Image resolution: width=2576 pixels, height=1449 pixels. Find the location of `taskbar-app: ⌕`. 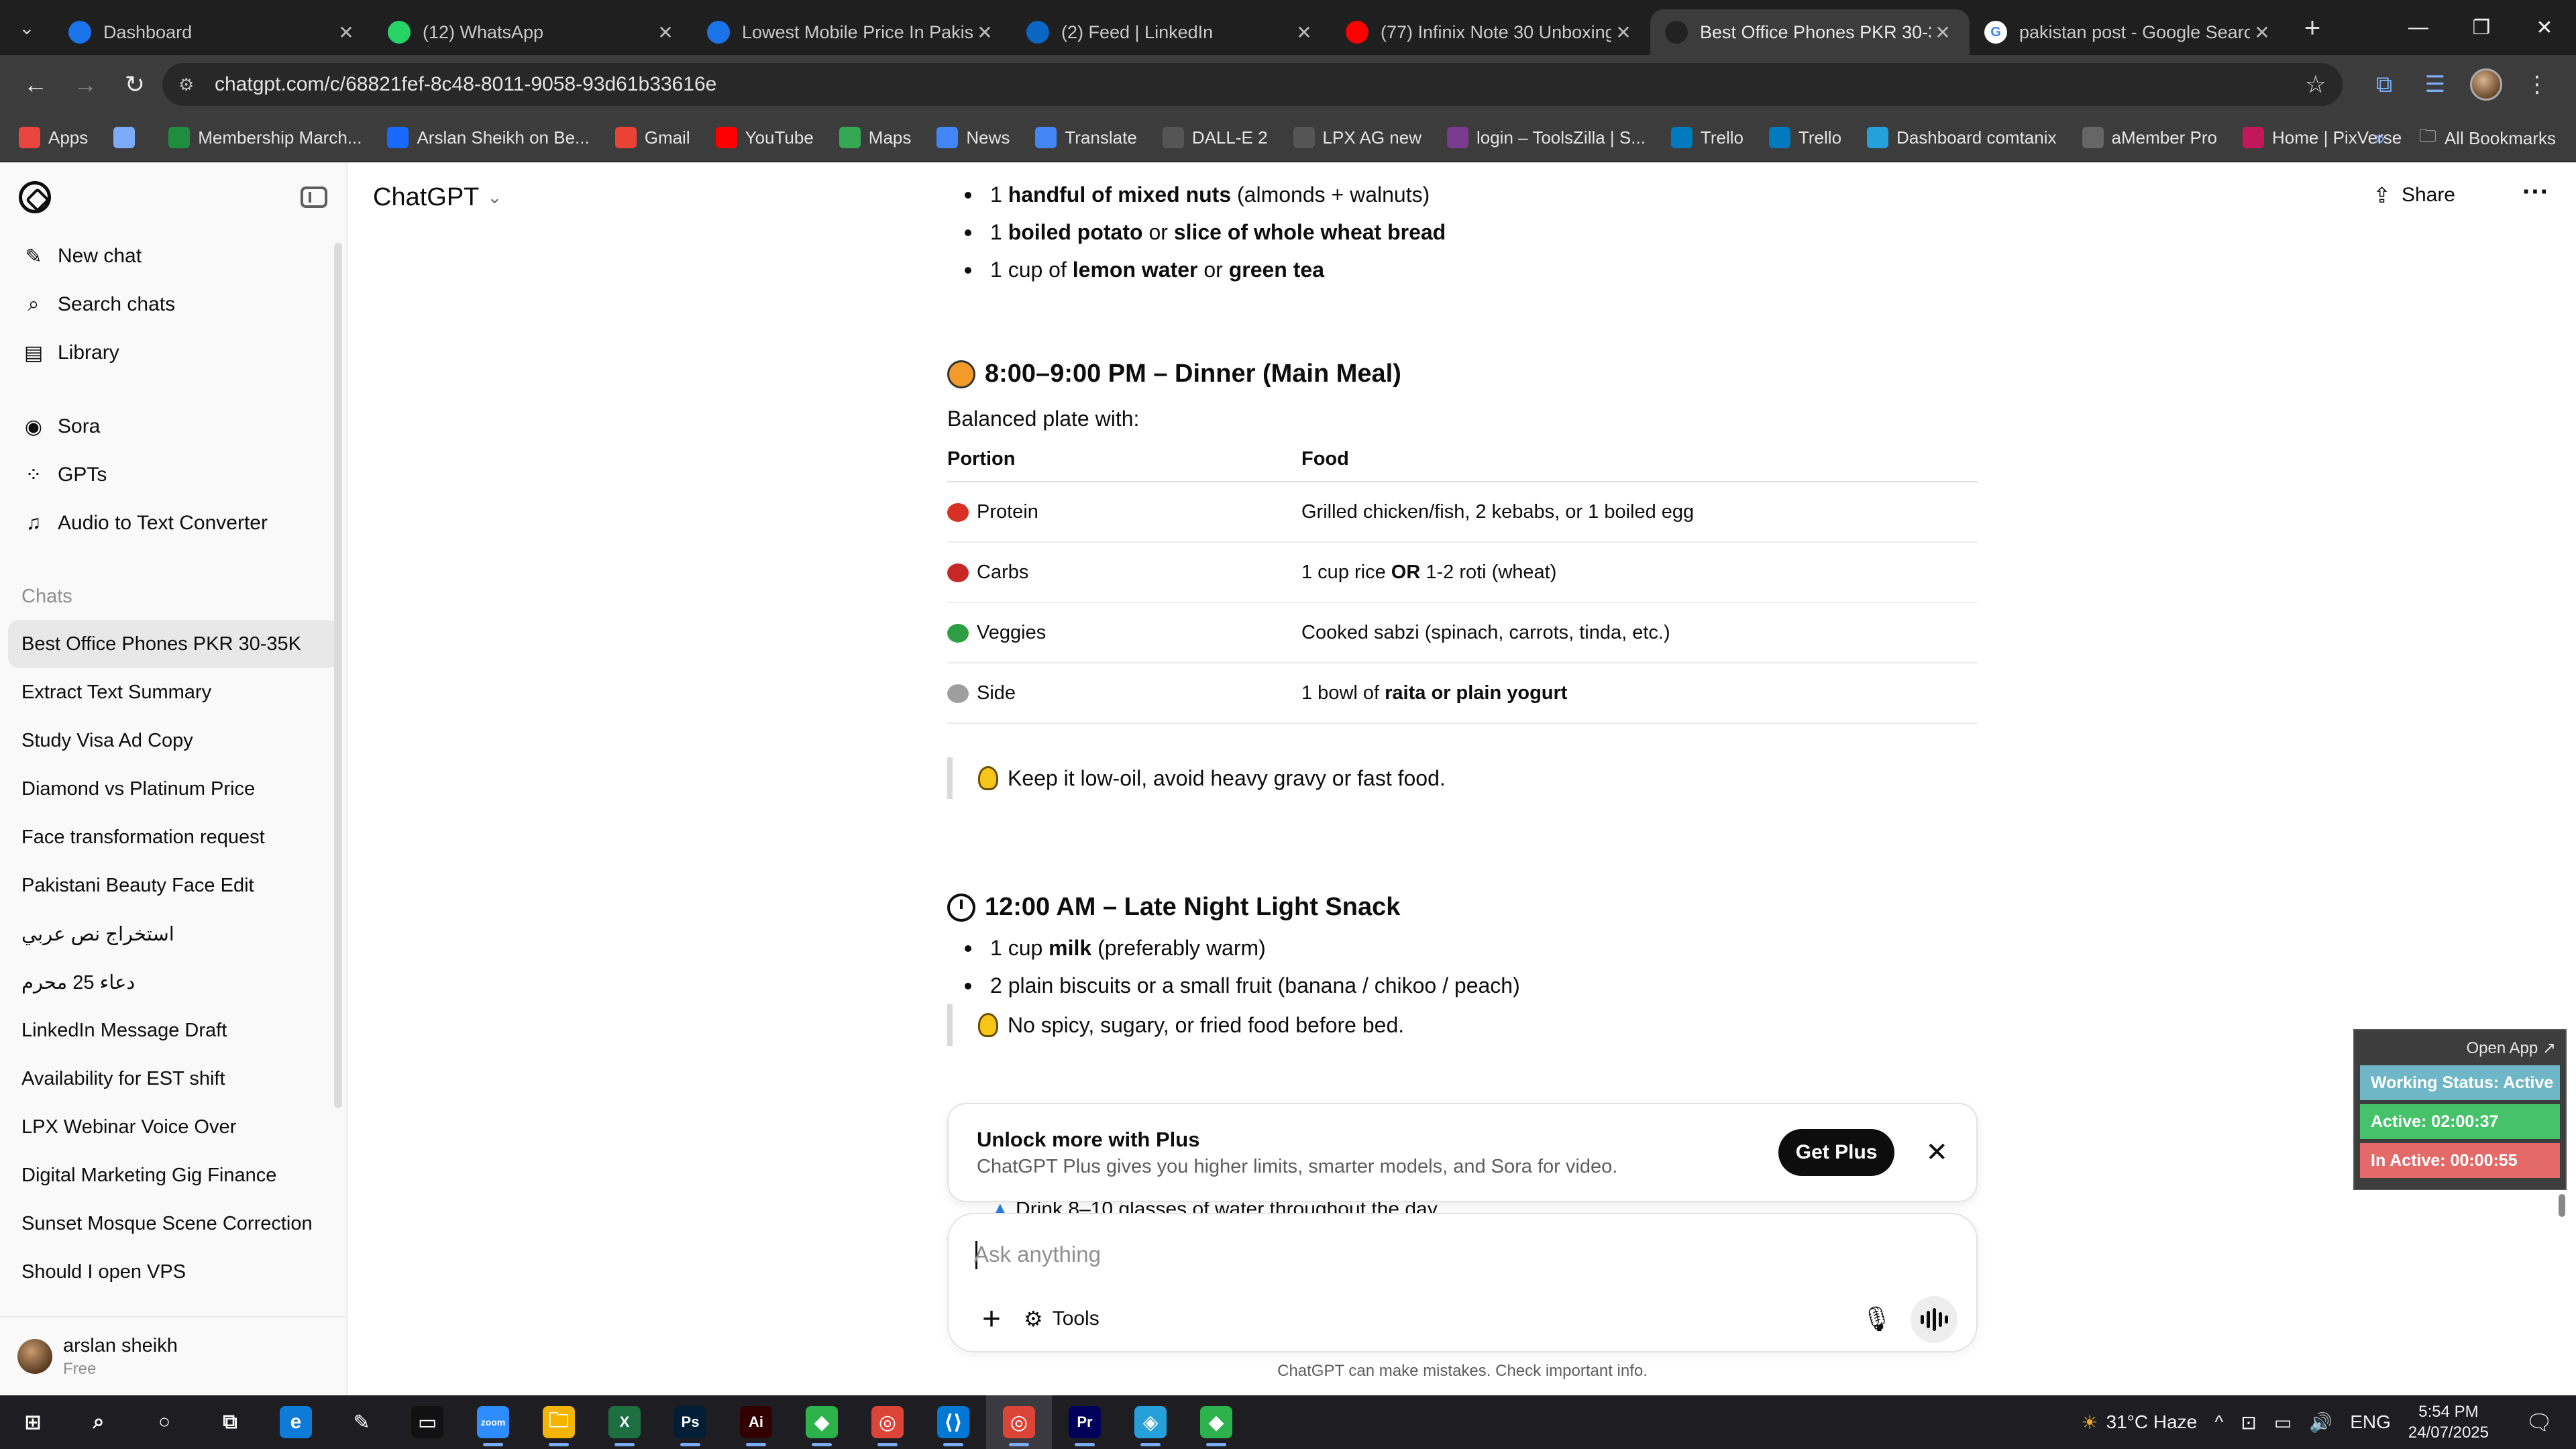

taskbar-app: ⌕ is located at coordinates (98, 1422).